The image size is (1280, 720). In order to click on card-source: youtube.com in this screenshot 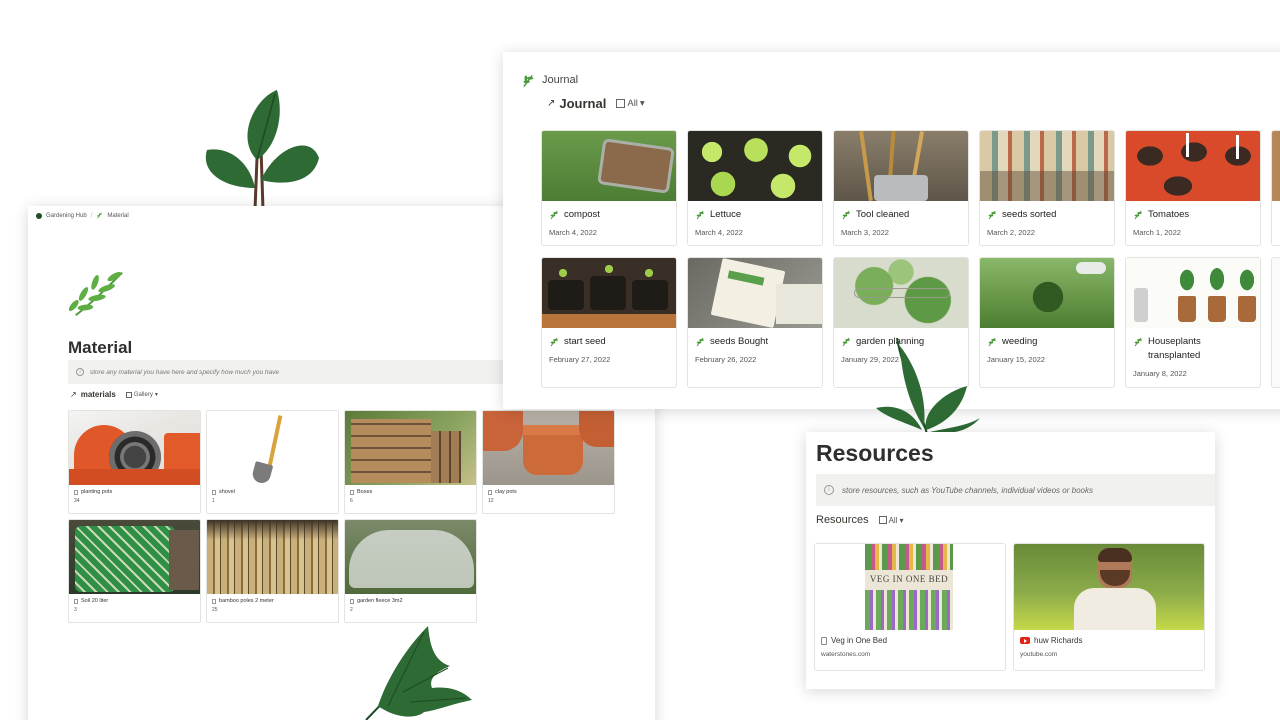, I will do `click(1039, 654)`.